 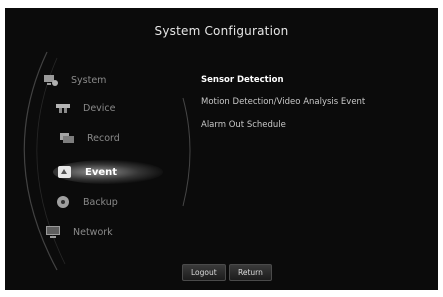 What do you see at coordinates (250, 272) in the screenshot?
I see `return-button: Return` at bounding box center [250, 272].